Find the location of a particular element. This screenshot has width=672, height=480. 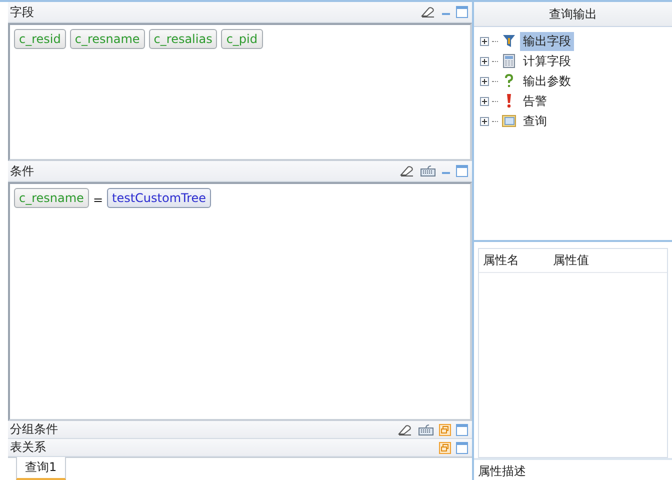

column-header: 属性值 is located at coordinates (571, 260).